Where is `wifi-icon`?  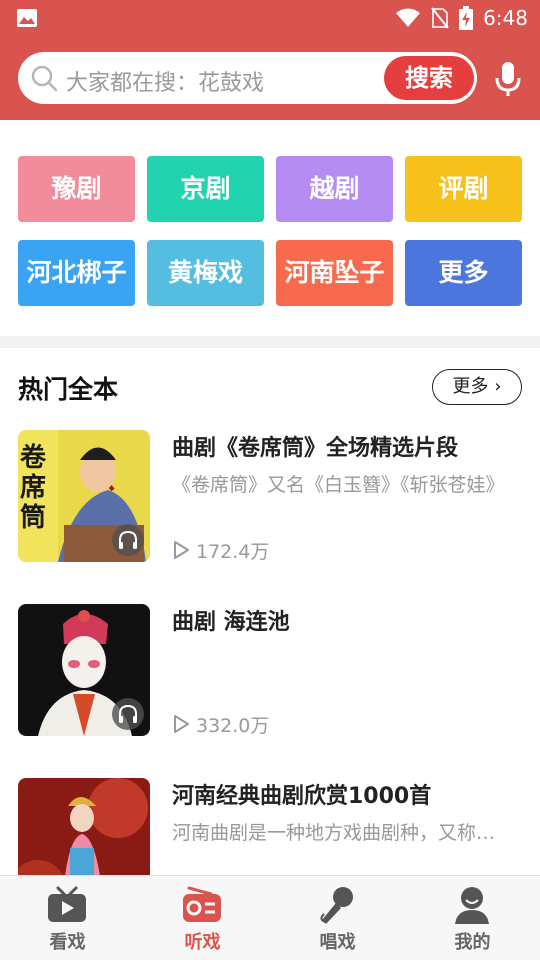 wifi-icon is located at coordinates (408, 17).